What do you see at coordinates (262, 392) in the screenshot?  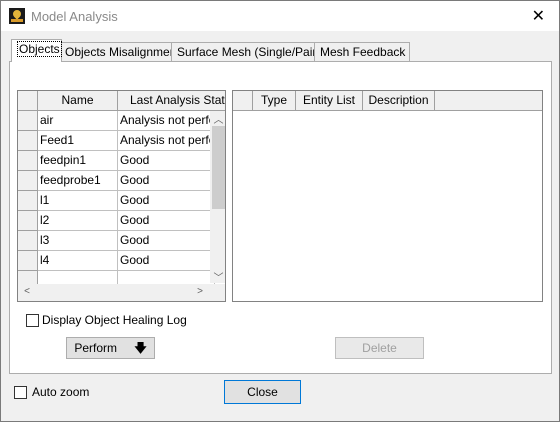 I see `close-button: Close` at bounding box center [262, 392].